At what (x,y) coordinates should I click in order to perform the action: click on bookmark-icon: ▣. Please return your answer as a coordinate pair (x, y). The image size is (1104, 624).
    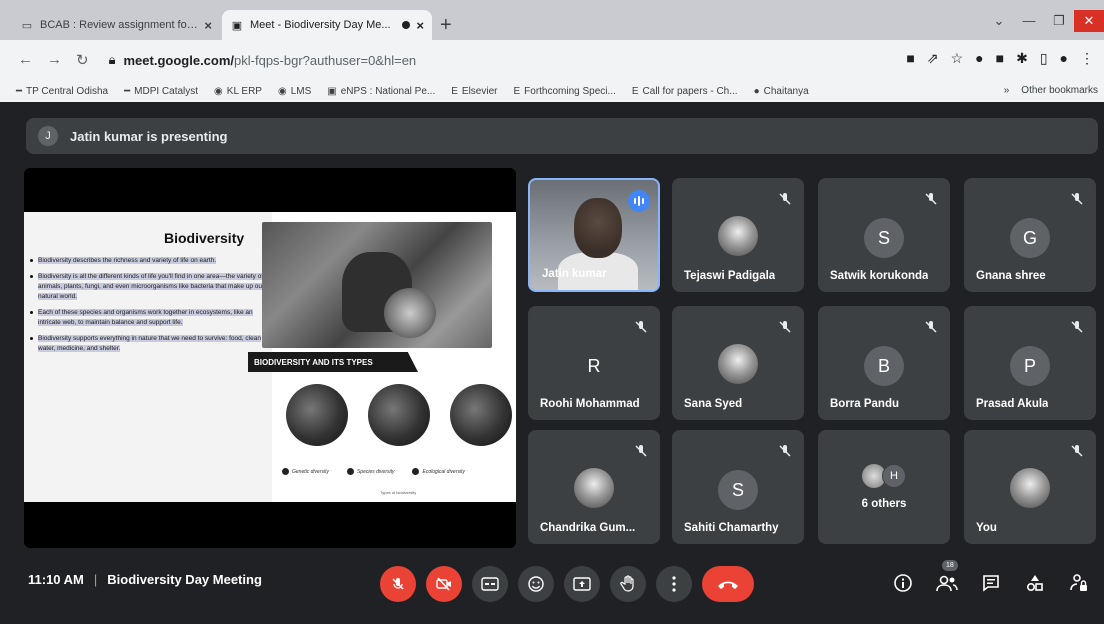
    Looking at the image, I should click on (332, 91).